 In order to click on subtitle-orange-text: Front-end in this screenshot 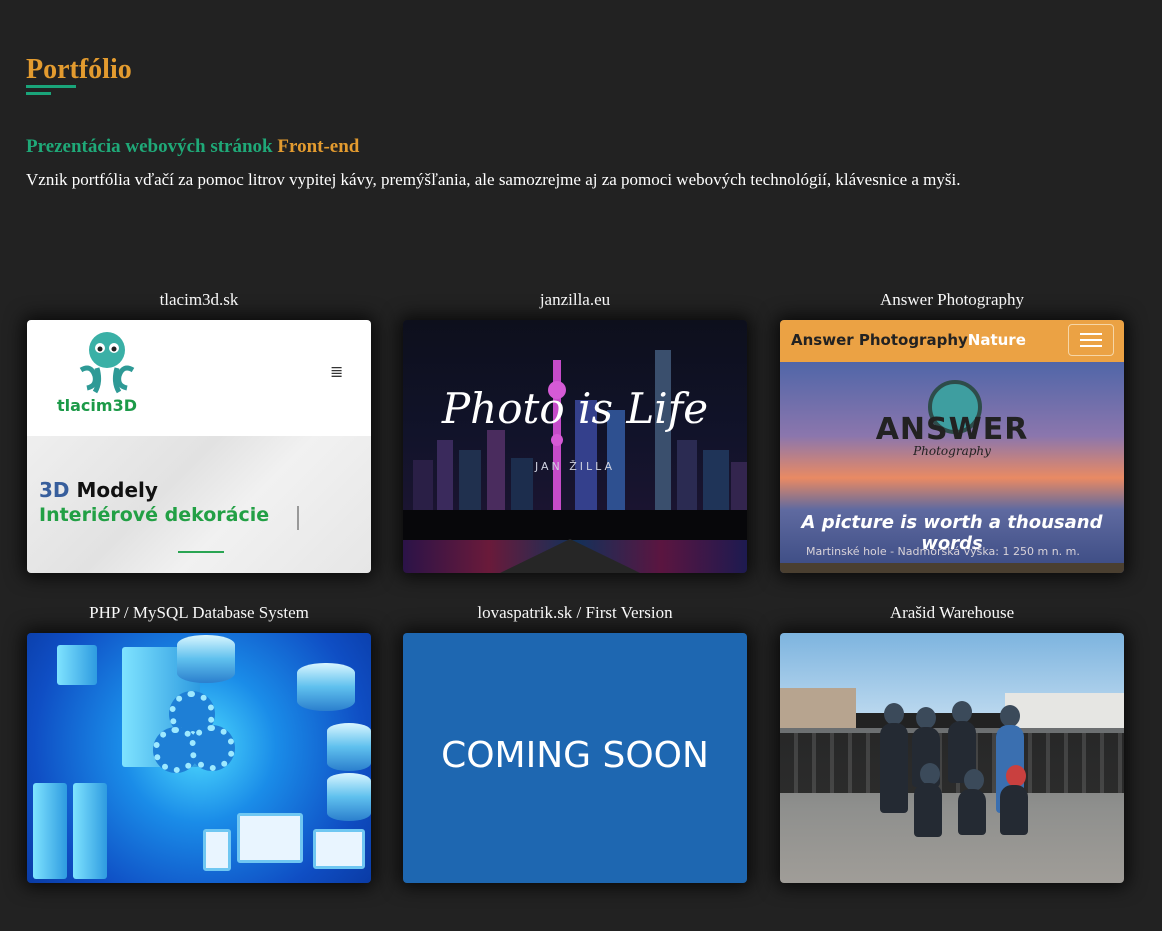, I will do `click(318, 146)`.